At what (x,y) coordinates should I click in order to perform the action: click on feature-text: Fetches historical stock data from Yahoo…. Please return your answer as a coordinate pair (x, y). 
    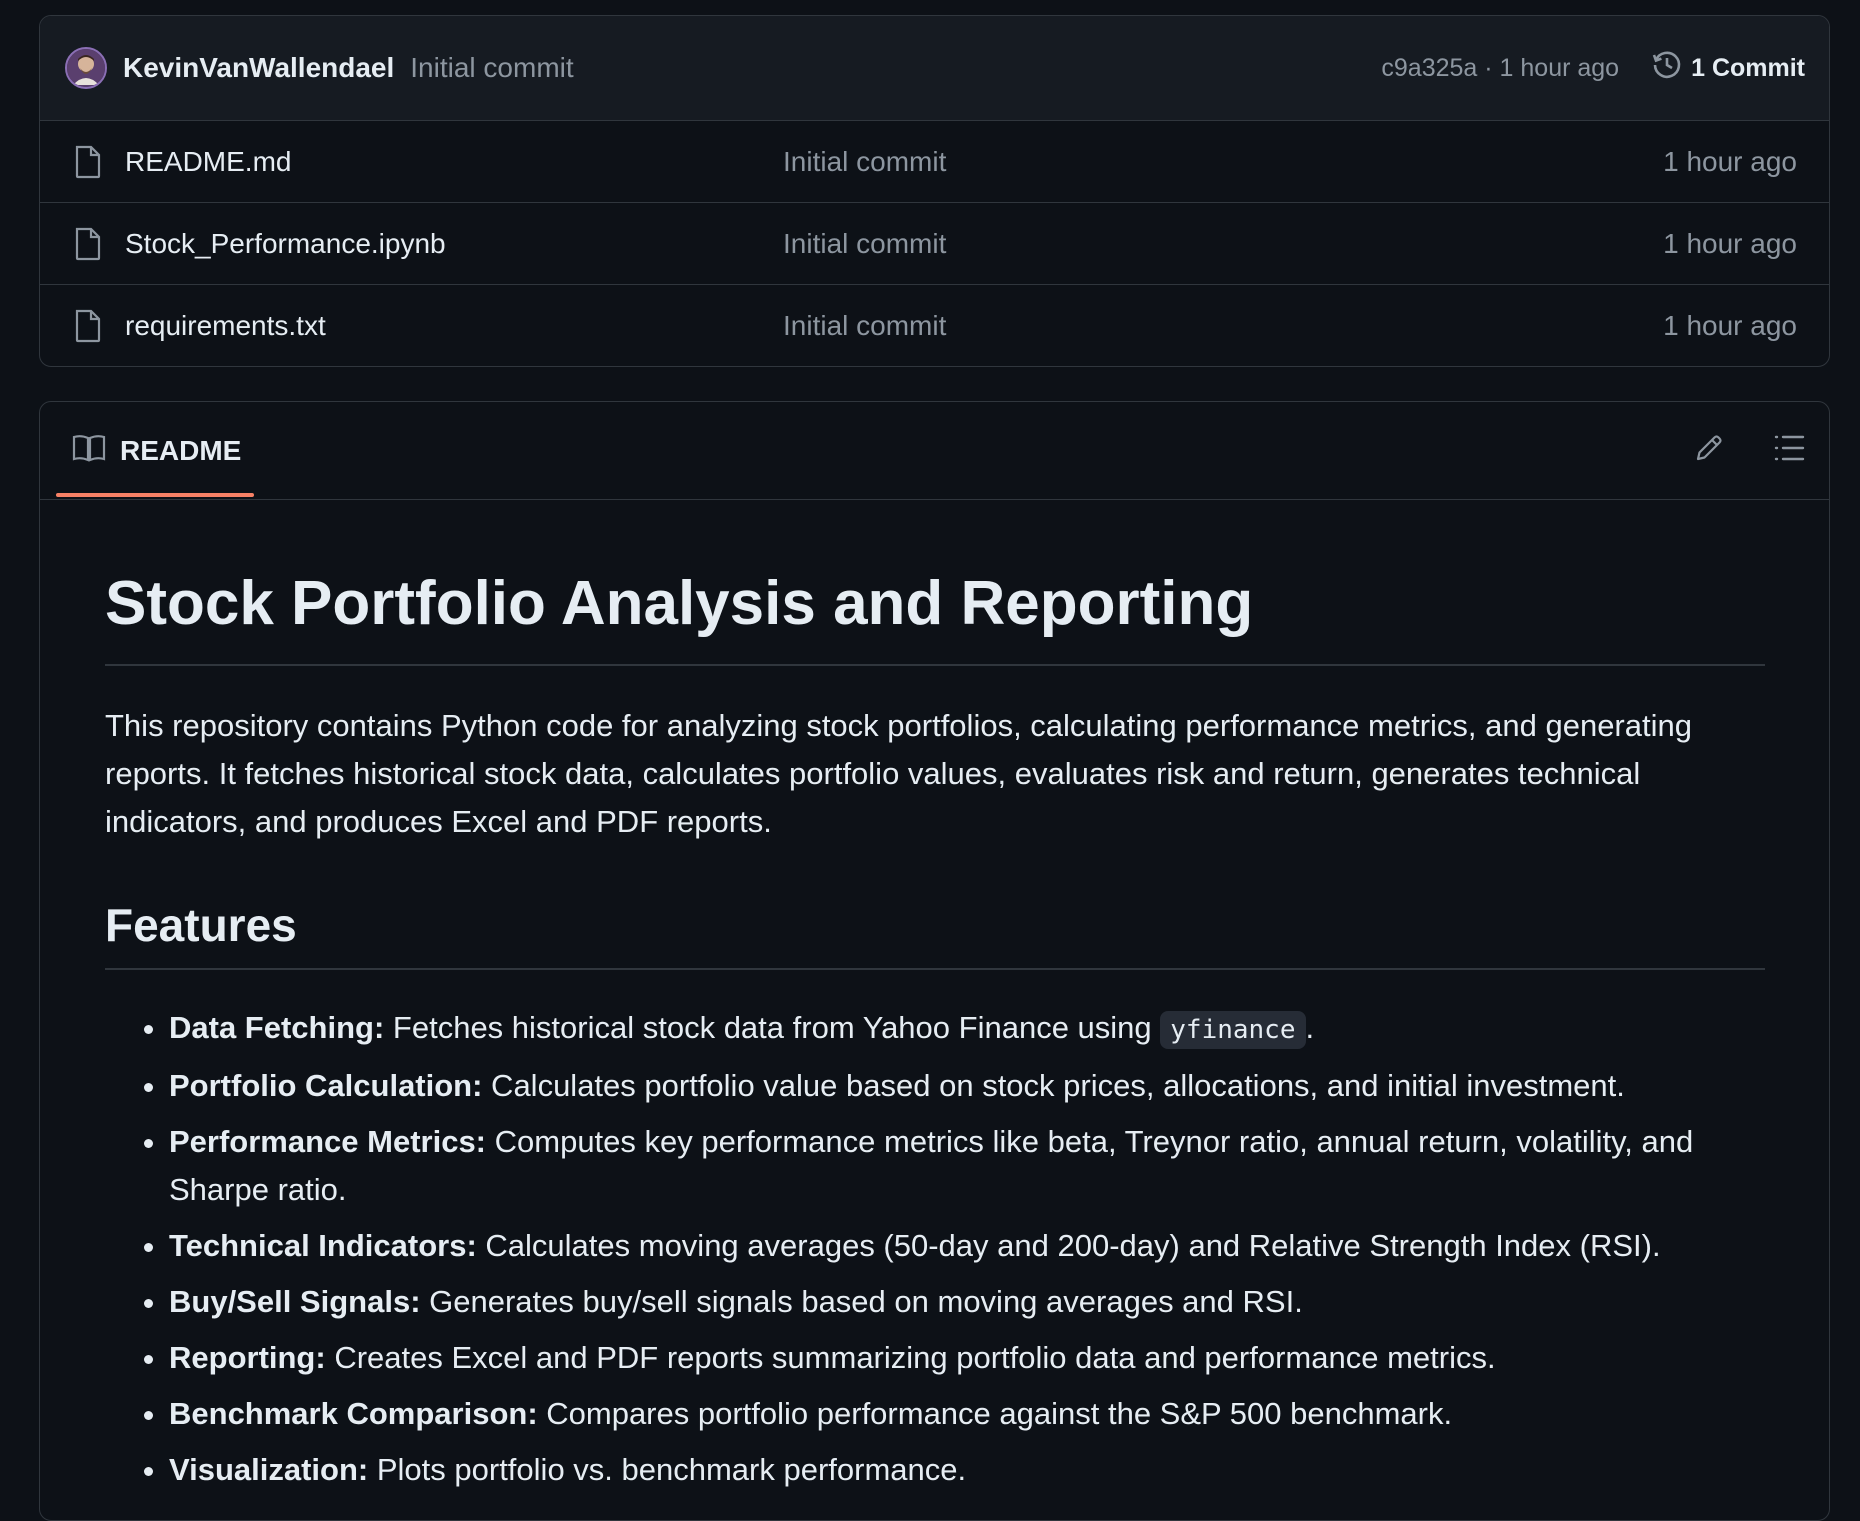
    Looking at the image, I should click on (772, 1027).